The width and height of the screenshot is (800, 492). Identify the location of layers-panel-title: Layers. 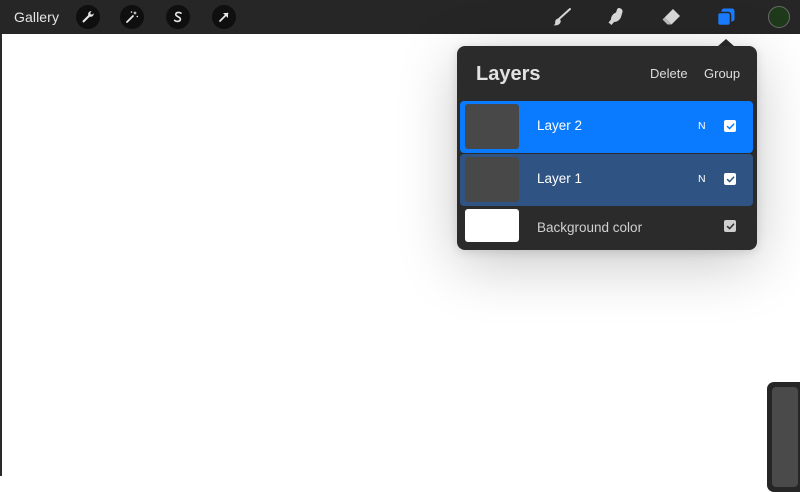
(508, 74).